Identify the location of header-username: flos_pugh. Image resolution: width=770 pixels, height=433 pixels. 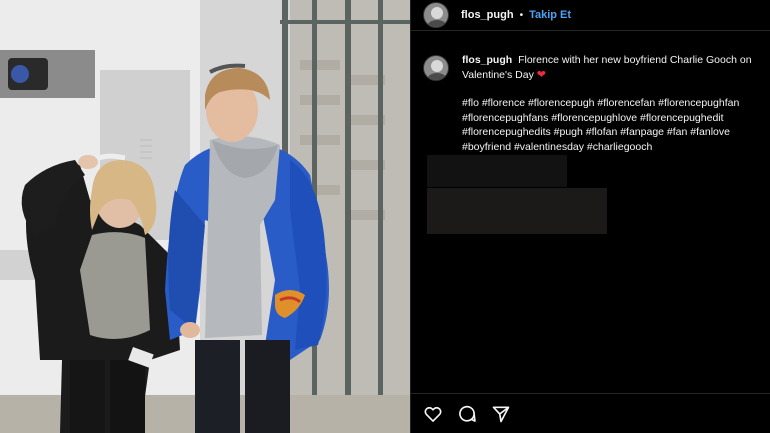
(487, 15).